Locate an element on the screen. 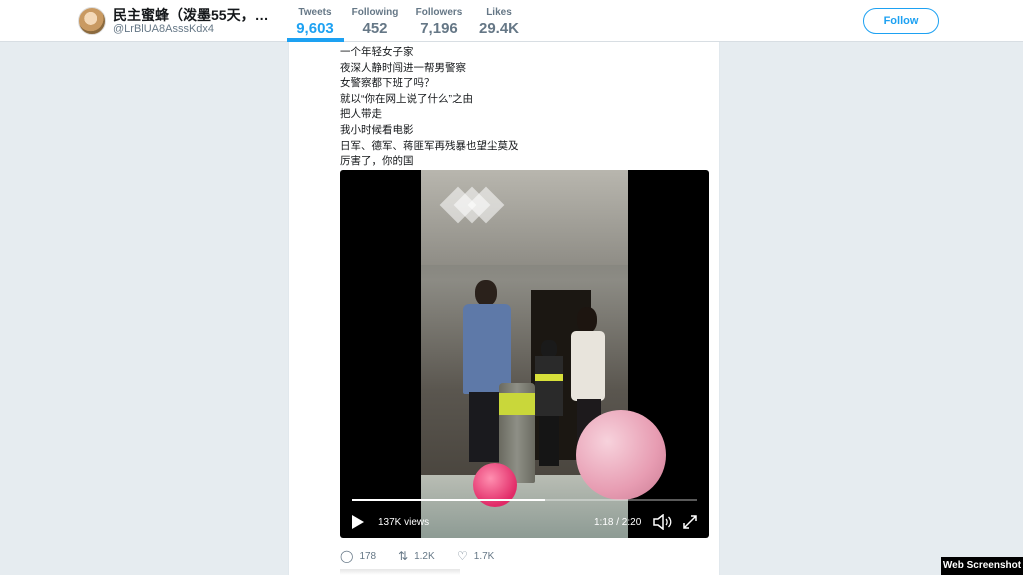 The image size is (1023, 575). stat-likes: Likes 29.4K is located at coordinates (499, 22).